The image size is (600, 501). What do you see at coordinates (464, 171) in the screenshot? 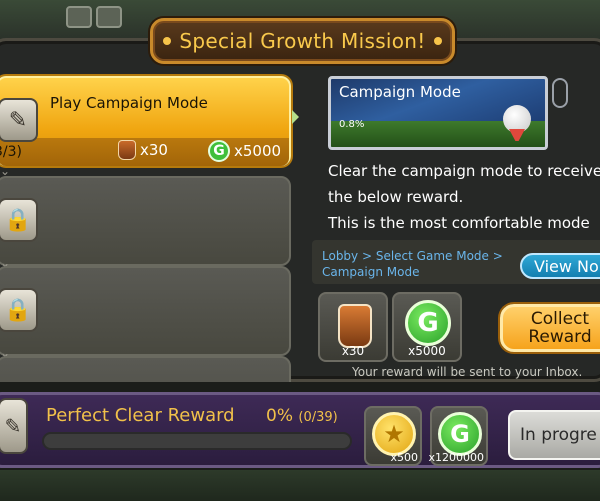
I see `description-line: Clear the campaign mode to receive` at bounding box center [464, 171].